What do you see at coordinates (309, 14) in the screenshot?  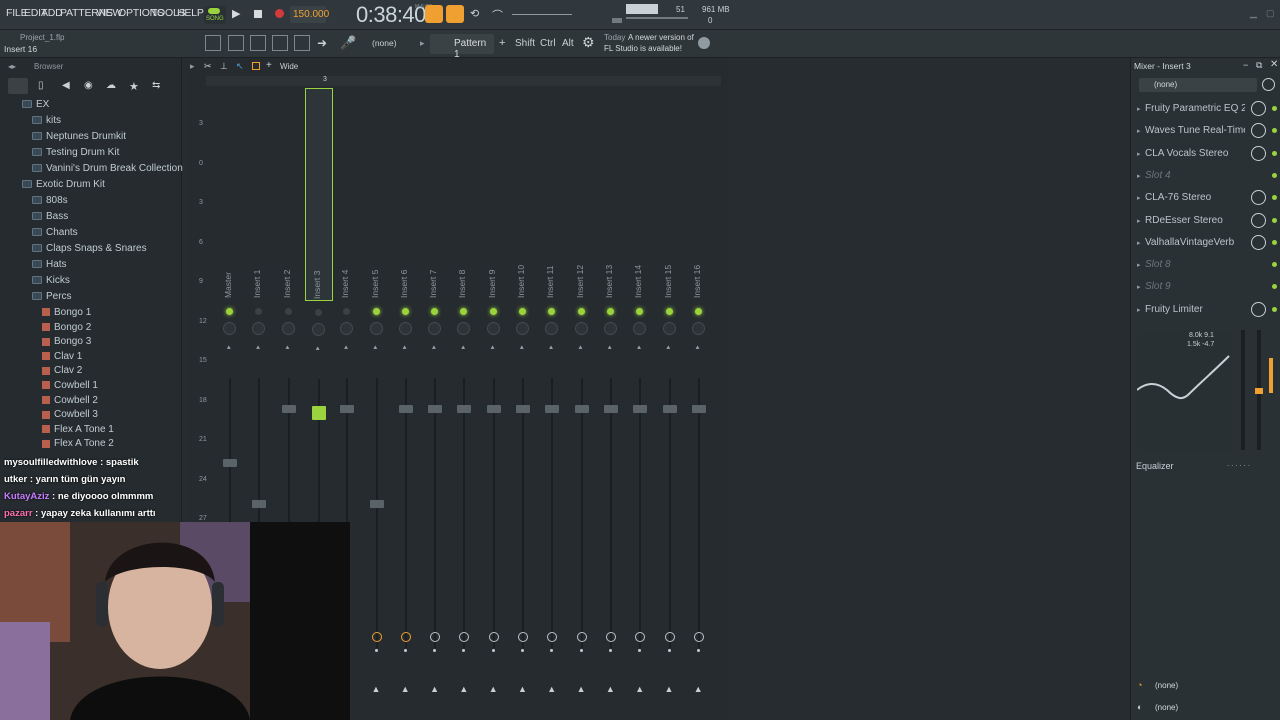 I see `tempo-display: 150.000` at bounding box center [309, 14].